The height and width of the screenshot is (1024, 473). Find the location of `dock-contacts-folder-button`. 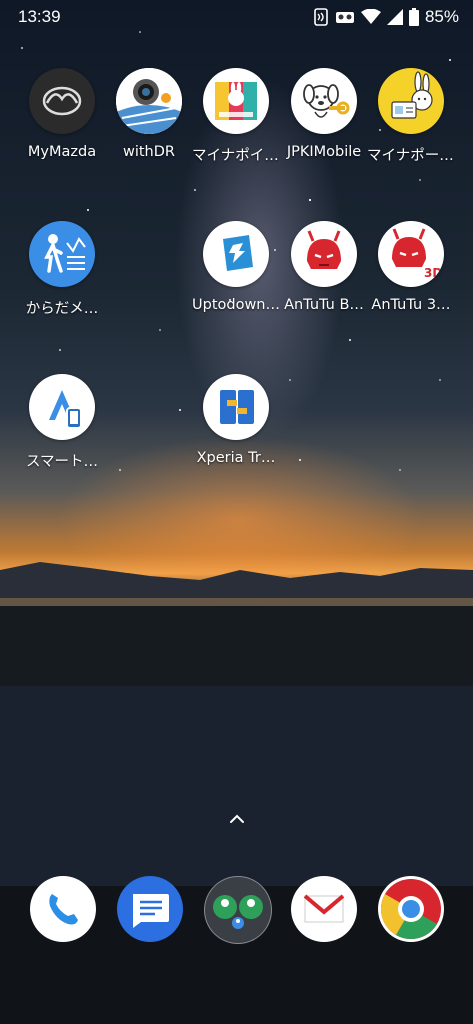

dock-contacts-folder-button is located at coordinates (238, 910).